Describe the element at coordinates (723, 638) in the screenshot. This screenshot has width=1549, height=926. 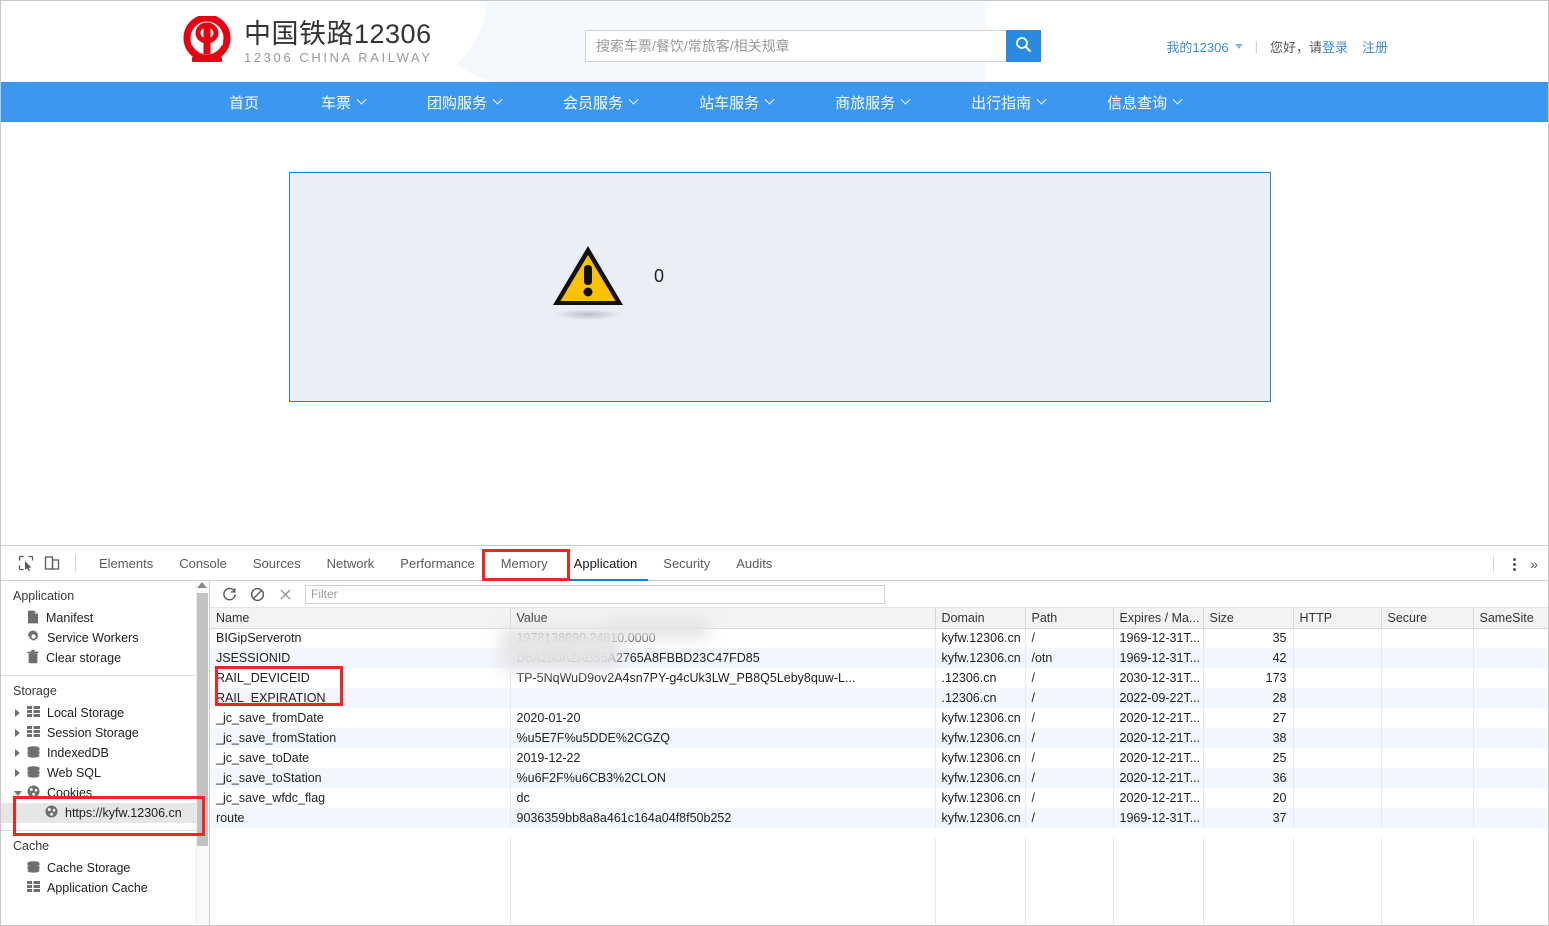
I see `cell-value: 1978138890.24610.0000` at that location.